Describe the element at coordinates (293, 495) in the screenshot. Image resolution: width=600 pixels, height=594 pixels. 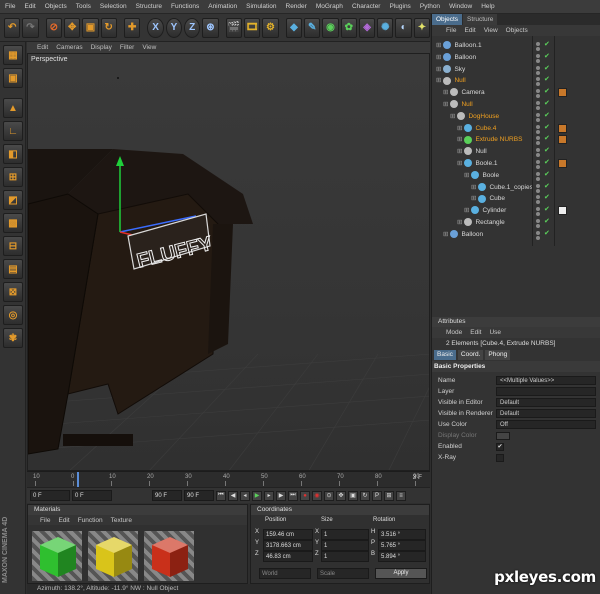
I see `go-to-end-icon: ⏭` at that location.